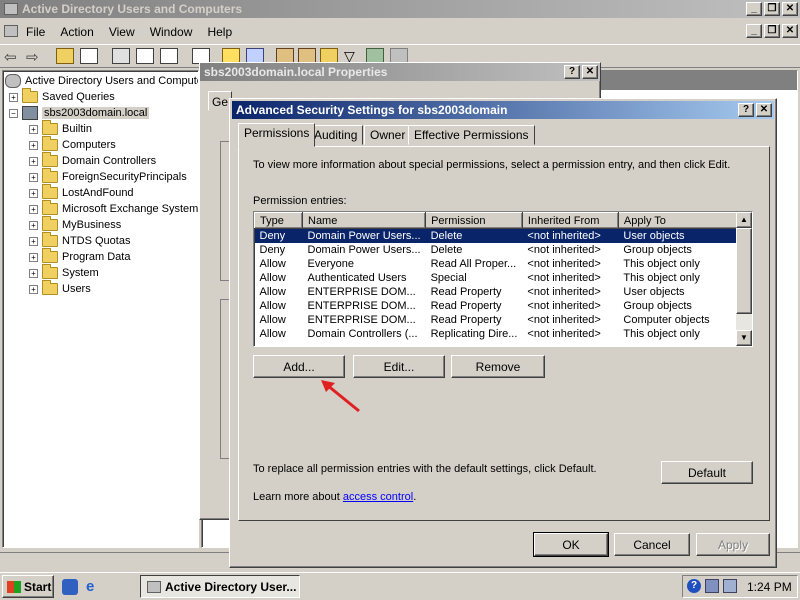  What do you see at coordinates (13, 57) in the screenshot?
I see `back-icon: ⇦` at bounding box center [13, 57].